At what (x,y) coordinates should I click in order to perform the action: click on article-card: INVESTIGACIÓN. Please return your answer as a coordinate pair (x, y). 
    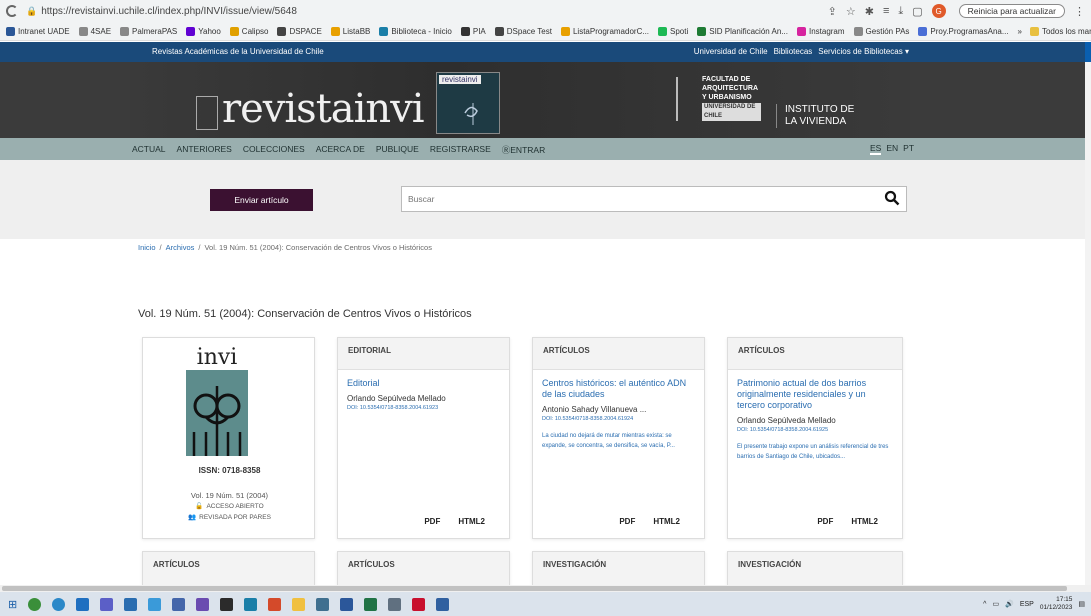
    Looking at the image, I should click on (815, 568).